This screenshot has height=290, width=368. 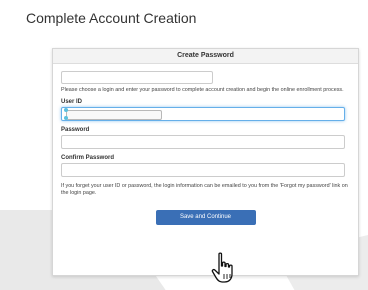 I want to click on page-title: Complete Account Creation, so click(x=111, y=18).